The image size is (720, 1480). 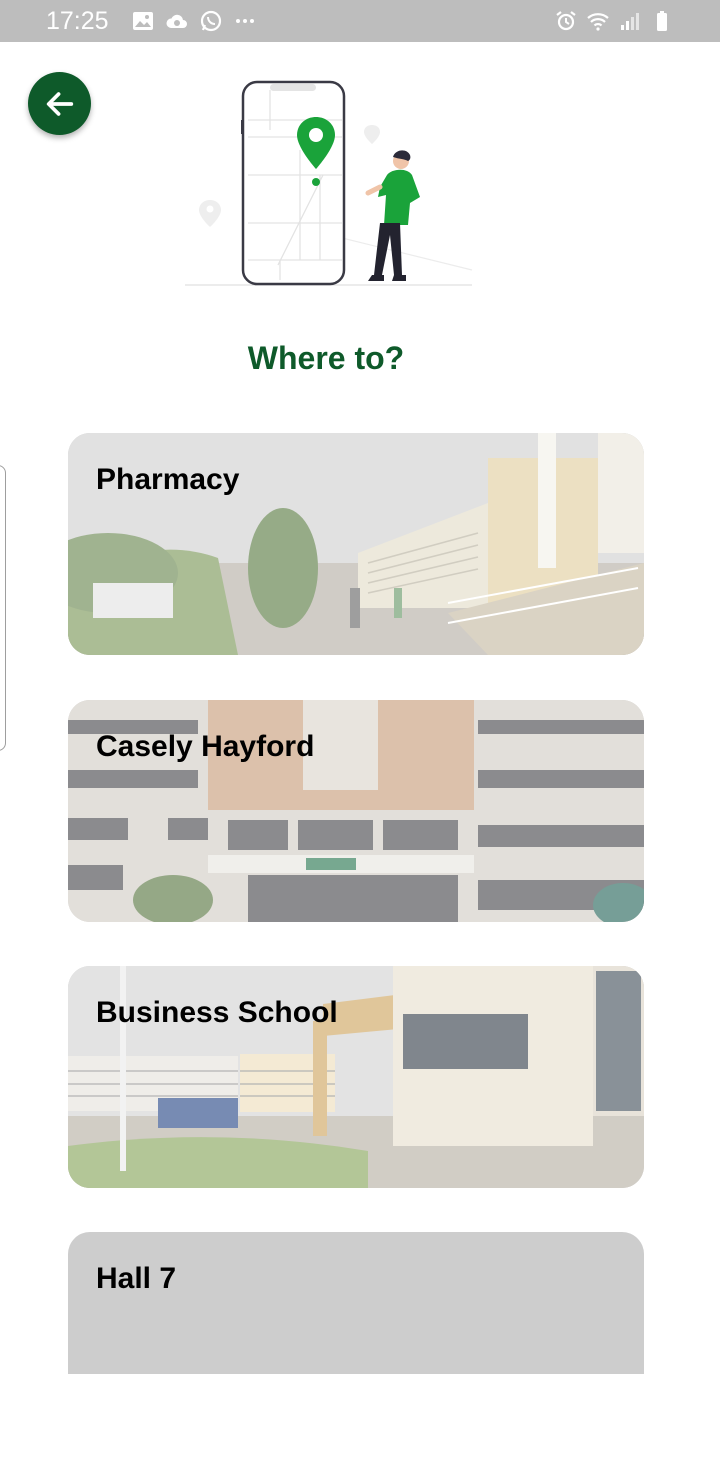 What do you see at coordinates (360, 21) in the screenshot?
I see `status-bar: 17:25` at bounding box center [360, 21].